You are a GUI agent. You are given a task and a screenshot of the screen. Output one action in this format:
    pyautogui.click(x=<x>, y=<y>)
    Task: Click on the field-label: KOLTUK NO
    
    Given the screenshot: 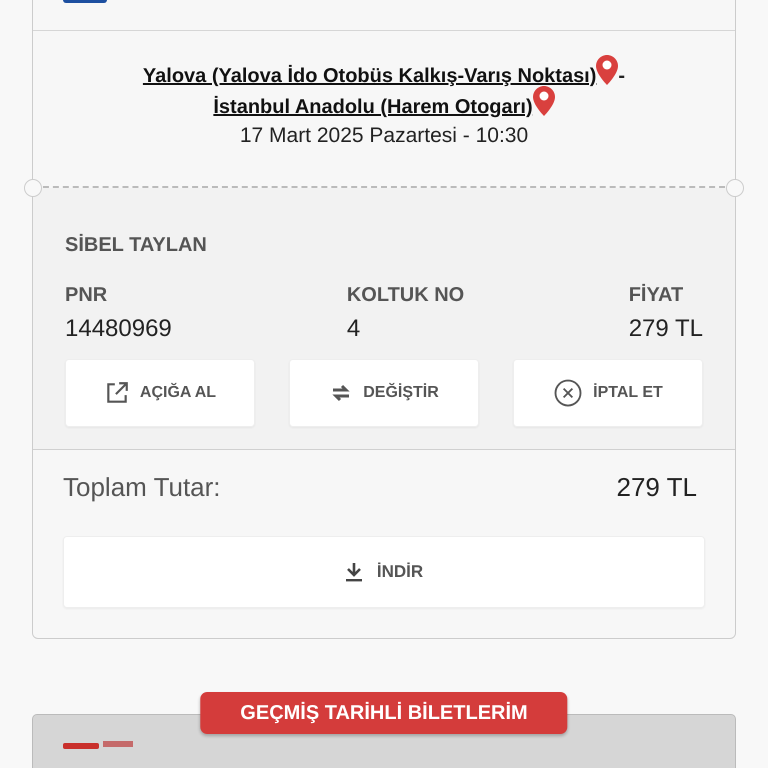 What is the action you would take?
    pyautogui.click(x=406, y=295)
    